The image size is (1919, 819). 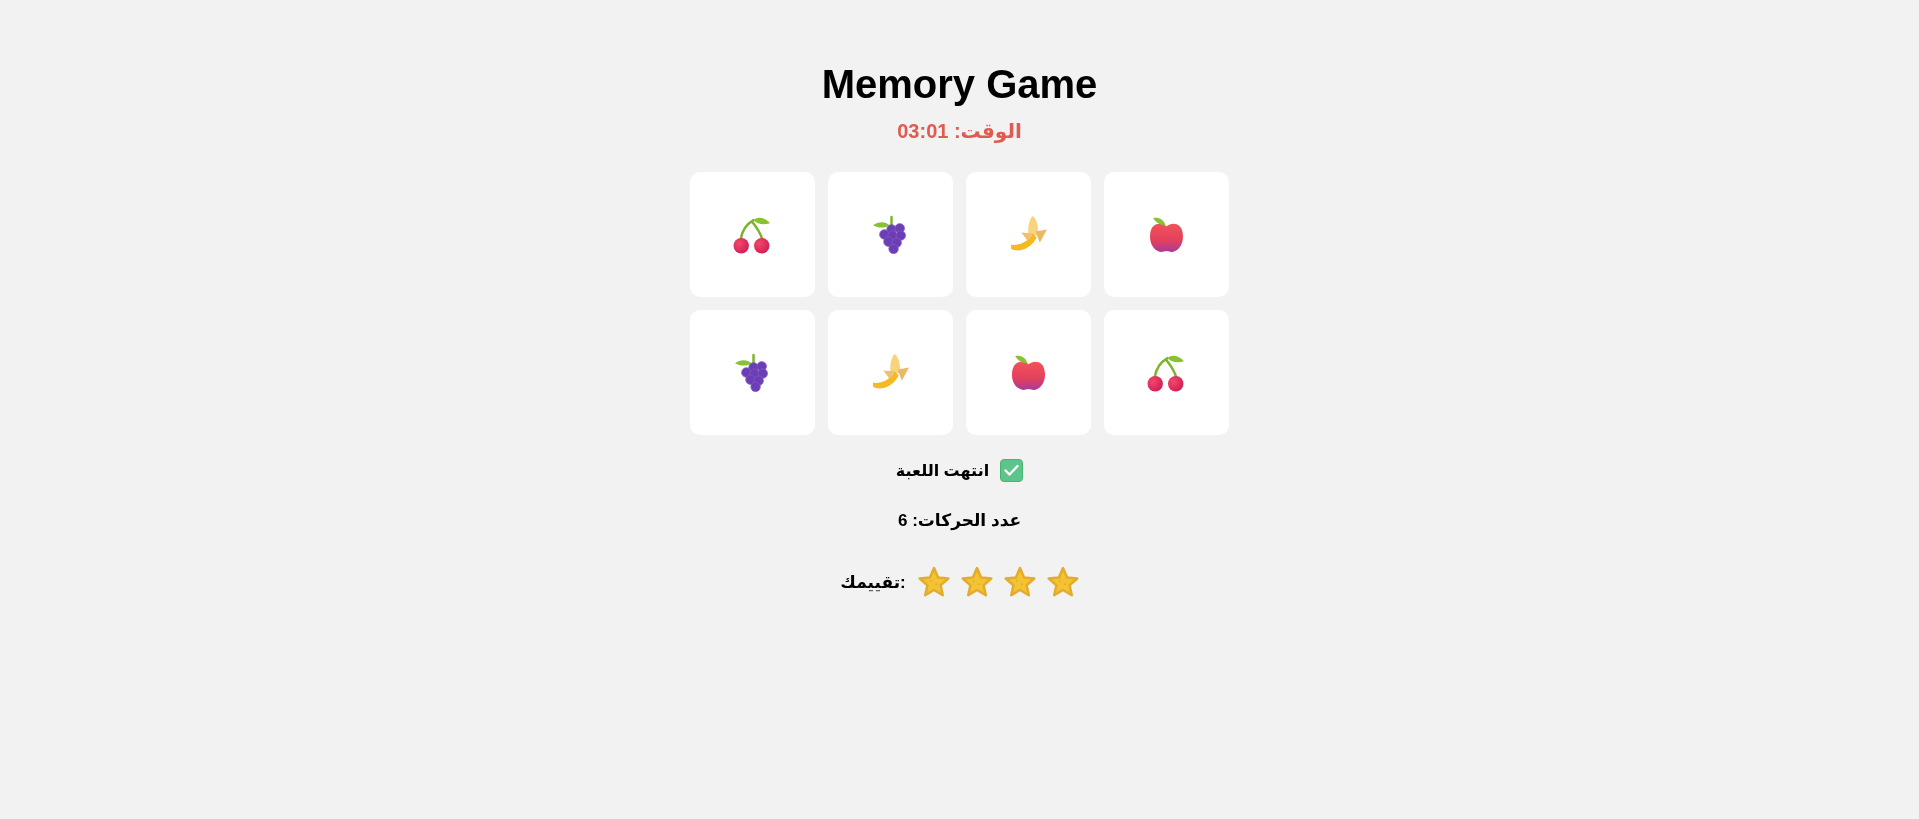 I want to click on moves-counter: عدد الحركات: 6, so click(x=959, y=520).